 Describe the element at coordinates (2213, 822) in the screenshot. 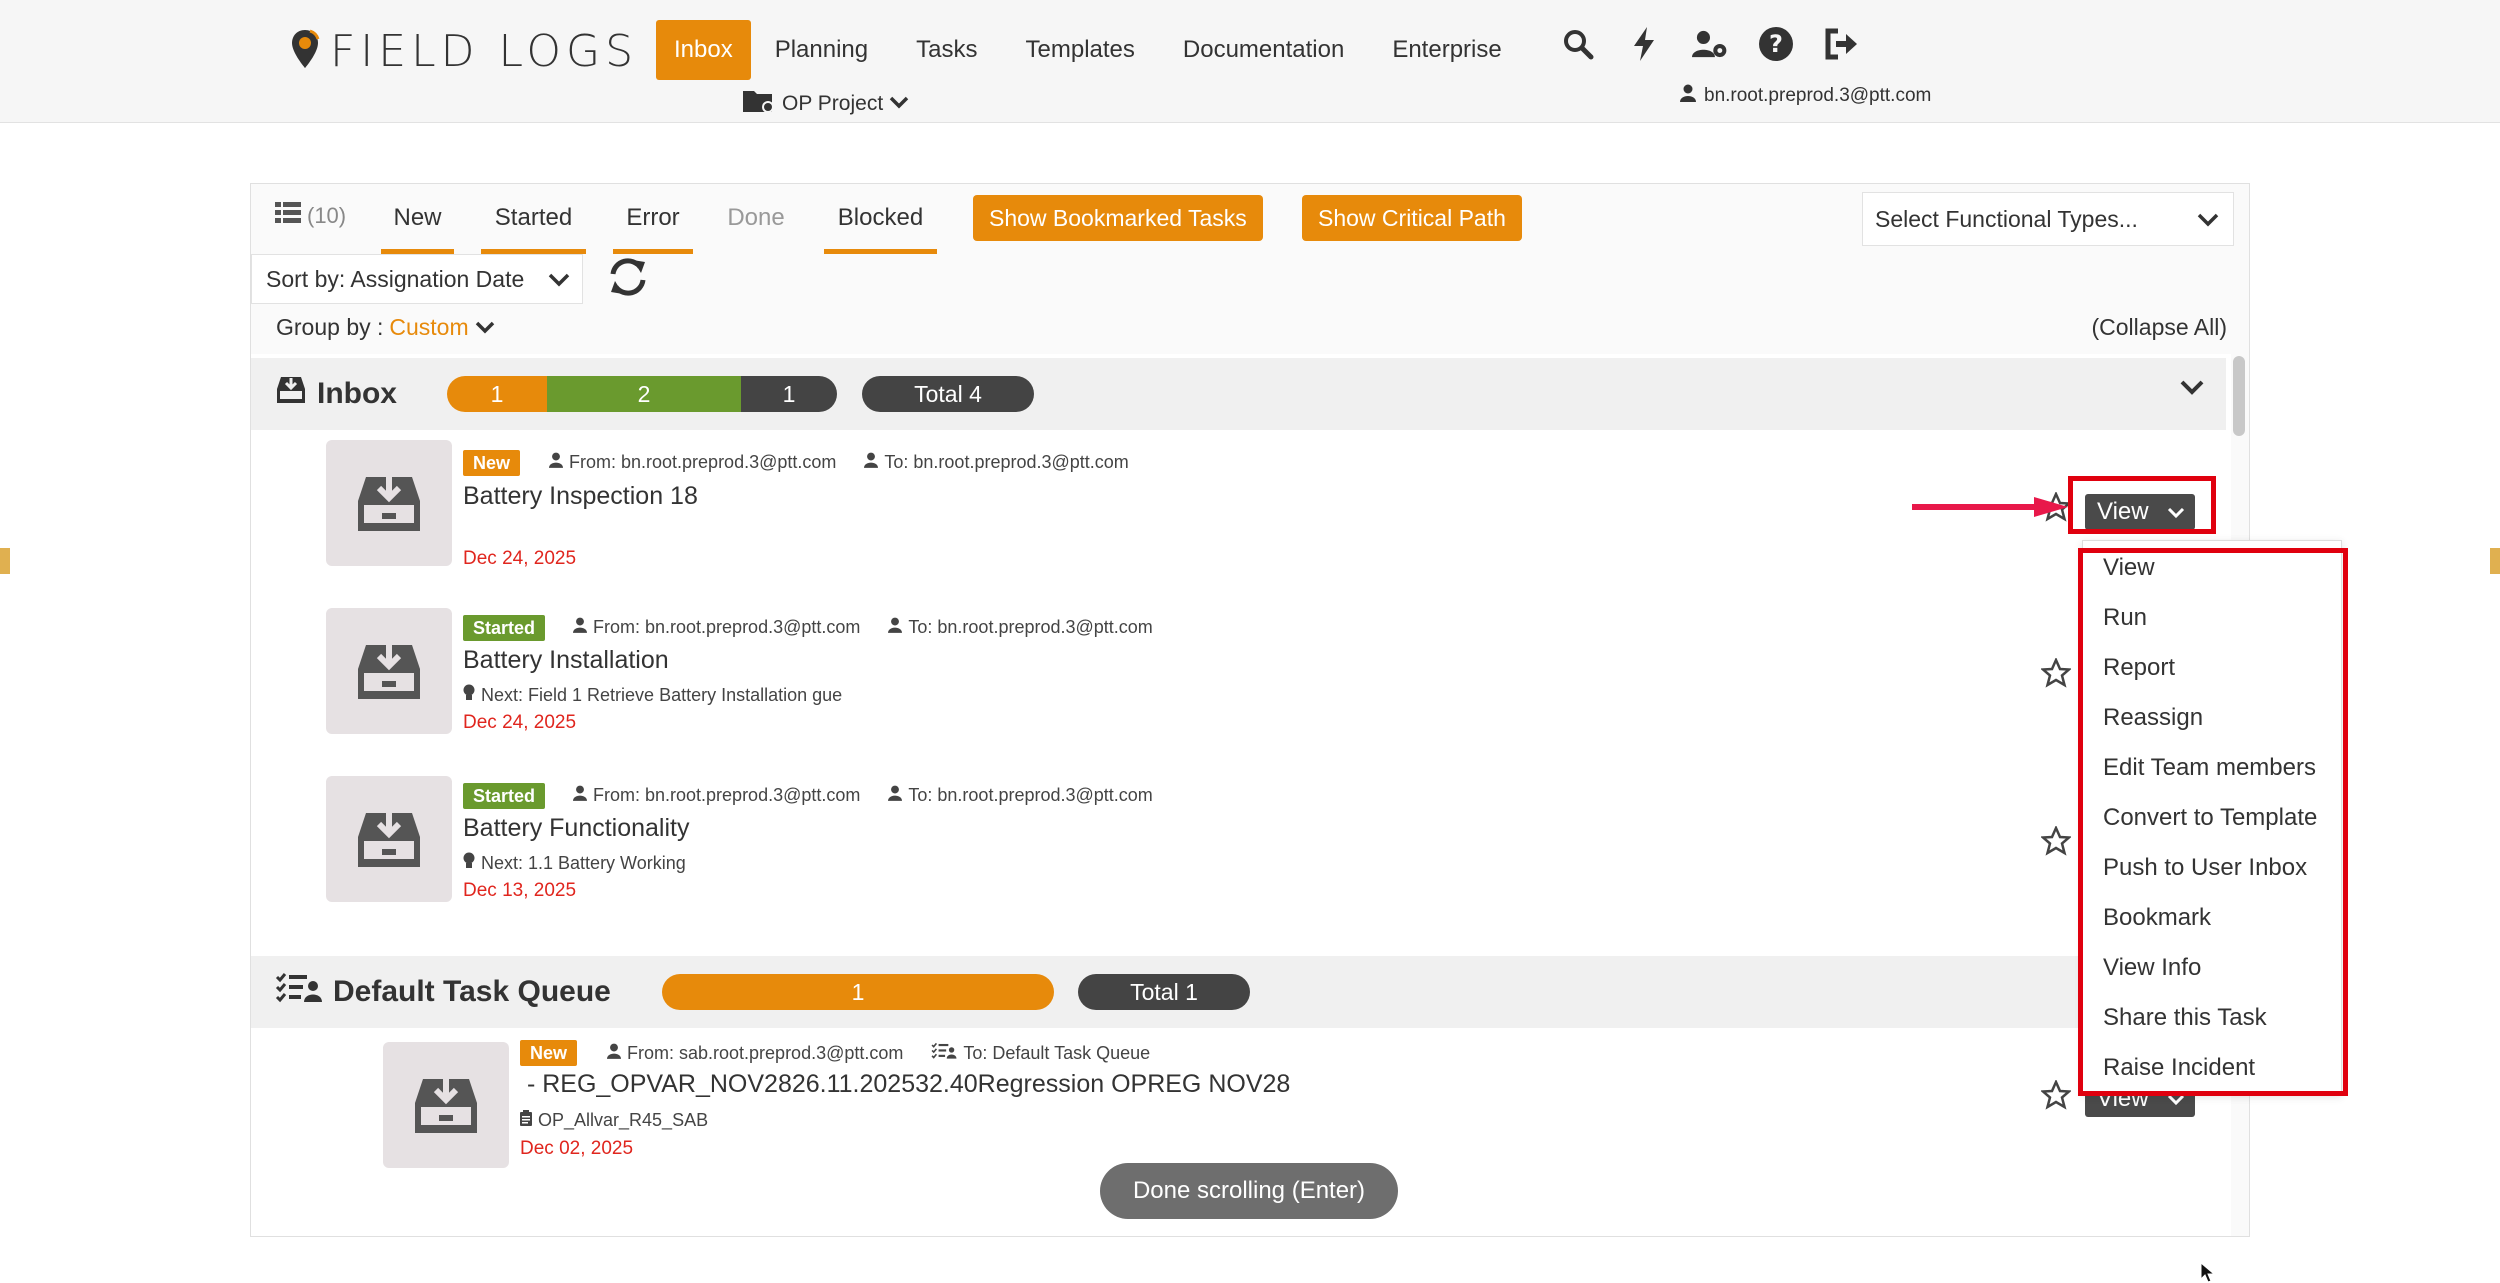

I see `highlight-box-menu` at that location.